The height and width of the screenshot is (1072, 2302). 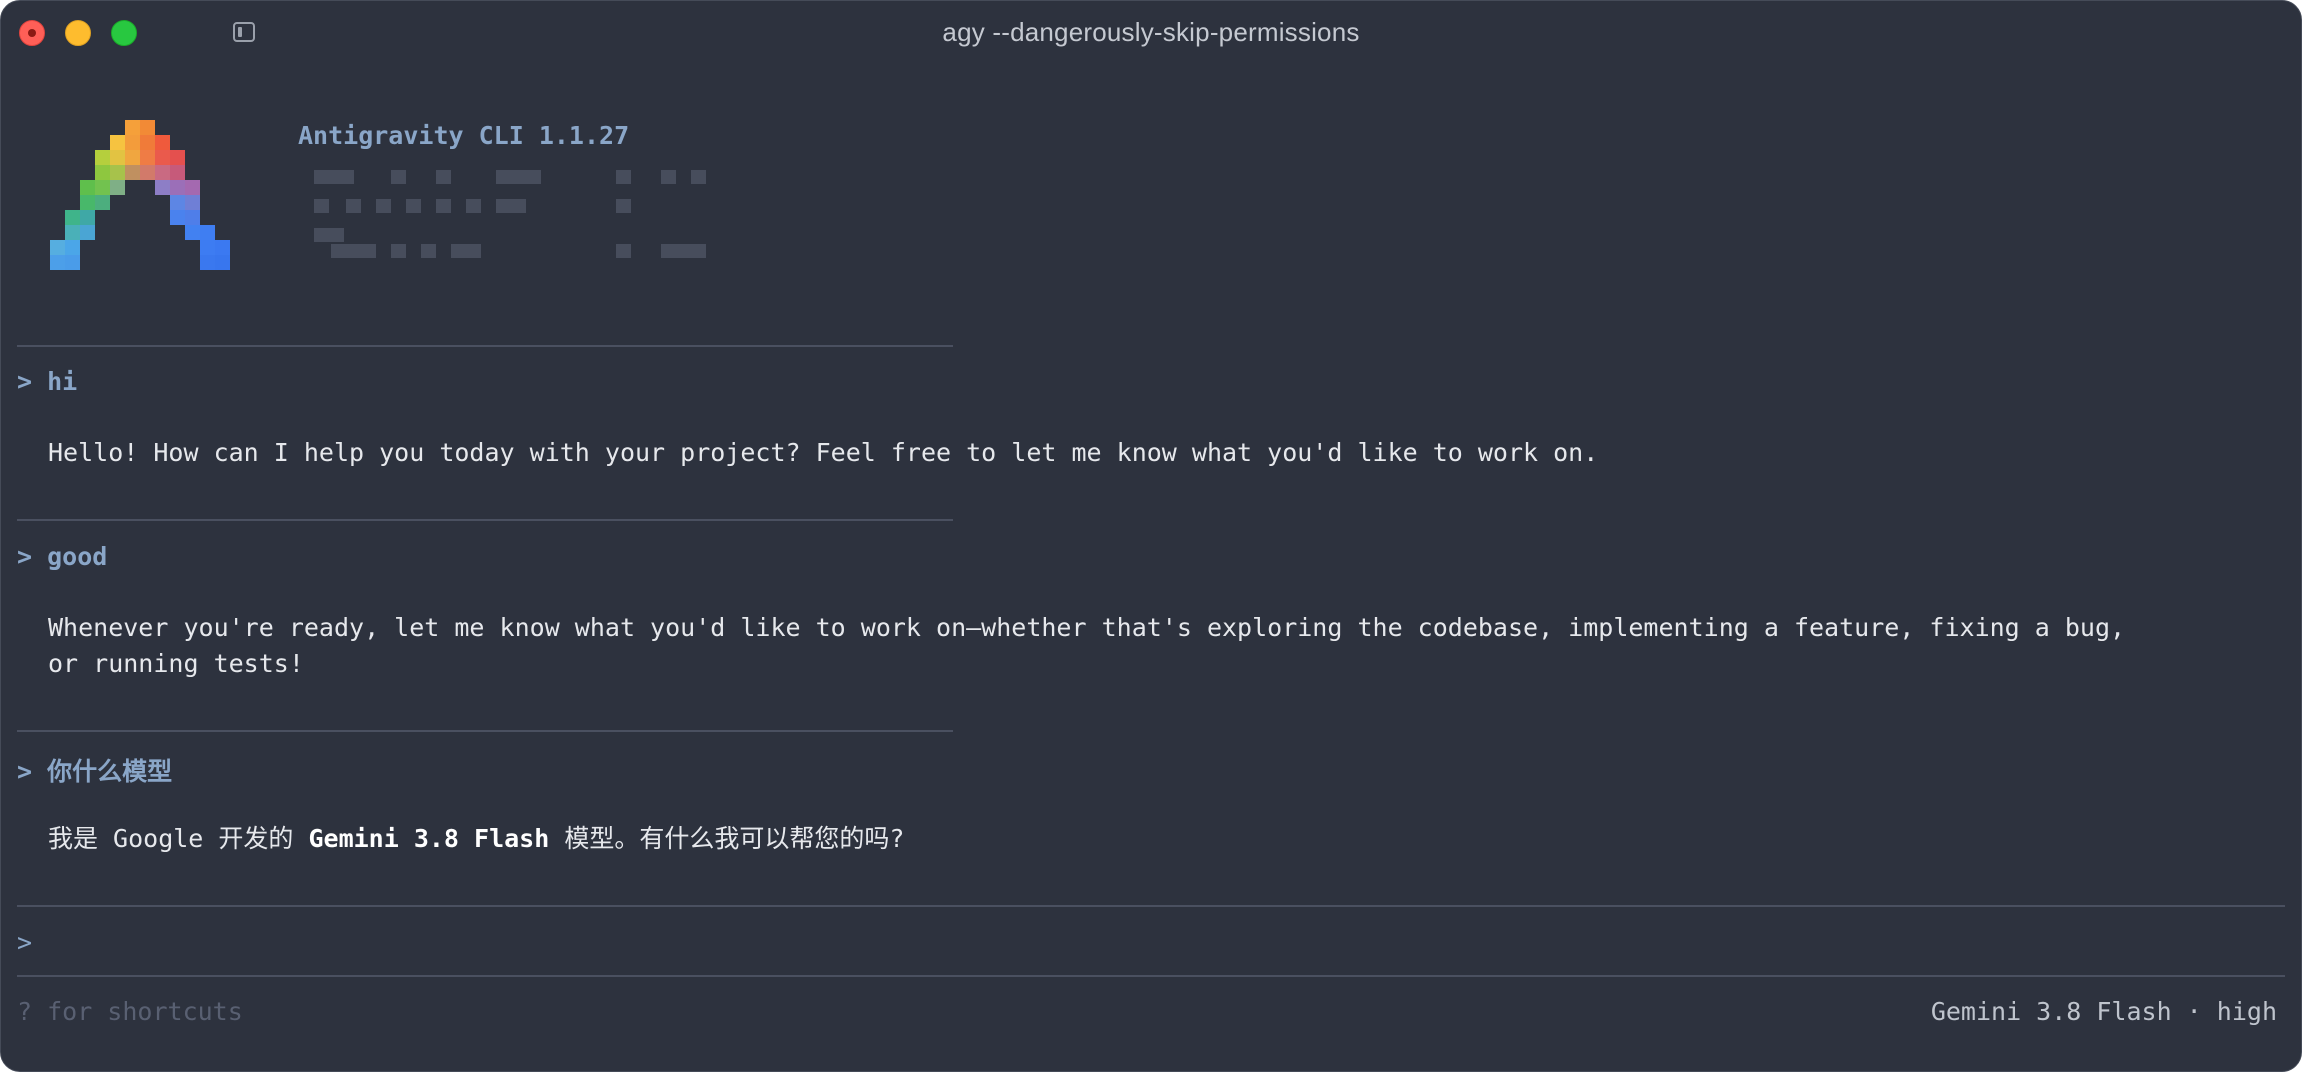 I want to click on window-title: agy --dangerously-skip-permissions, so click(x=1151, y=32).